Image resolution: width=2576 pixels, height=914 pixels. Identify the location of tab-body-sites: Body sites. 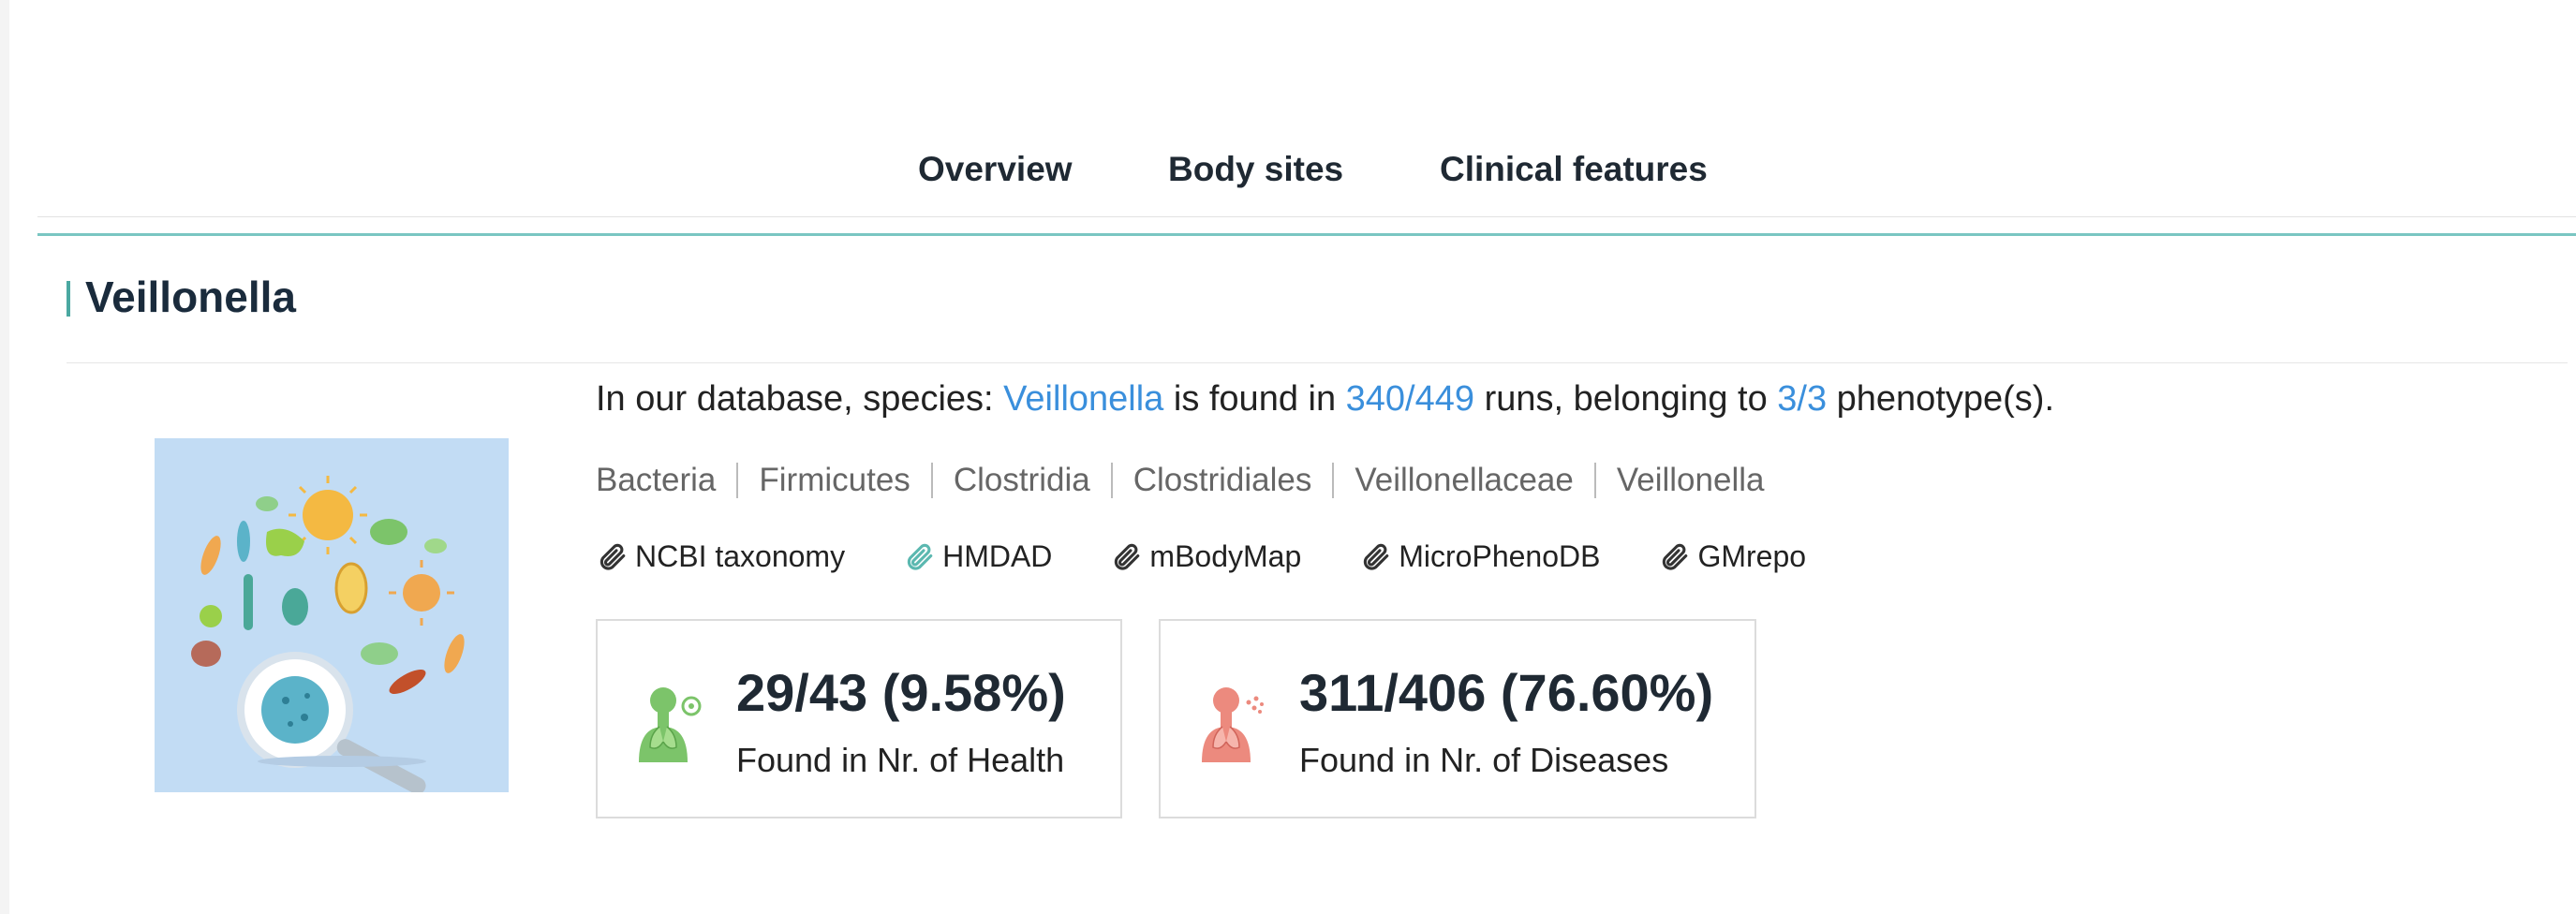
(1255, 170).